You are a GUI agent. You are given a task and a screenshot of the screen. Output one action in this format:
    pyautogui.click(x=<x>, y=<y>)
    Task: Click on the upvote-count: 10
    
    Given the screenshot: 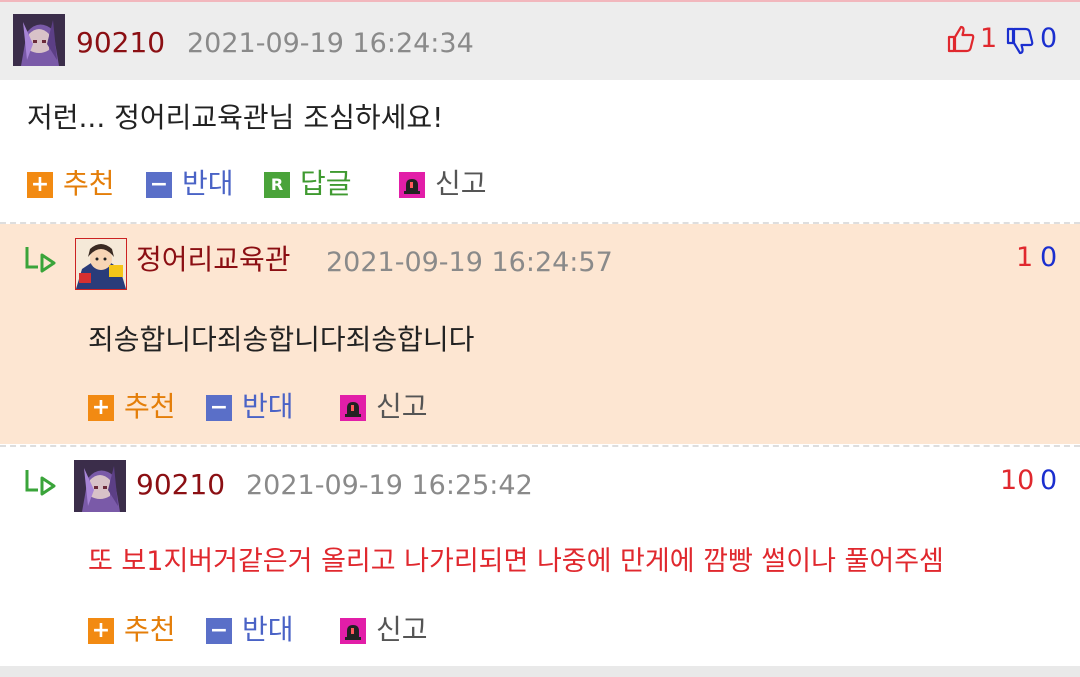 What is the action you would take?
    pyautogui.click(x=1017, y=480)
    